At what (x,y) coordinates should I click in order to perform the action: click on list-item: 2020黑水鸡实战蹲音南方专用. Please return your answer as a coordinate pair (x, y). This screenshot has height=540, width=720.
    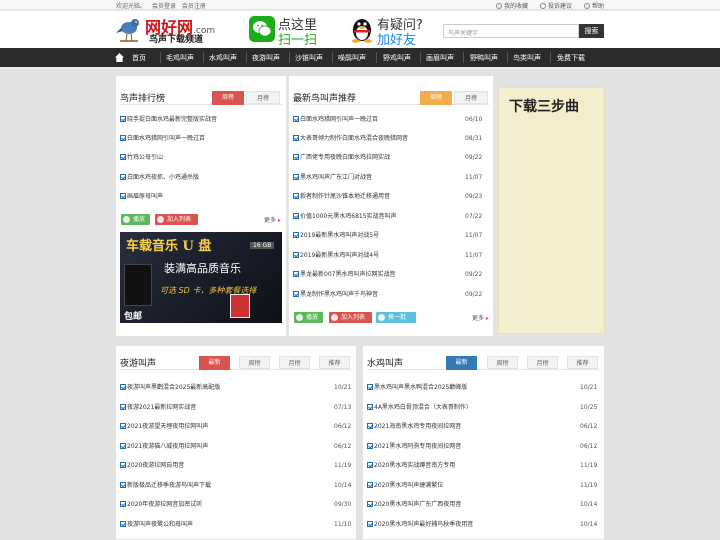
    Looking at the image, I should click on (411, 466).